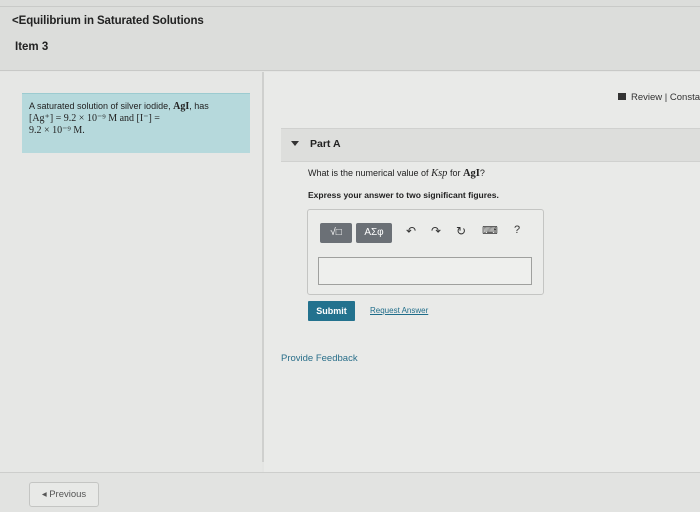 The image size is (700, 512). I want to click on reset-icon: ↻, so click(461, 231).